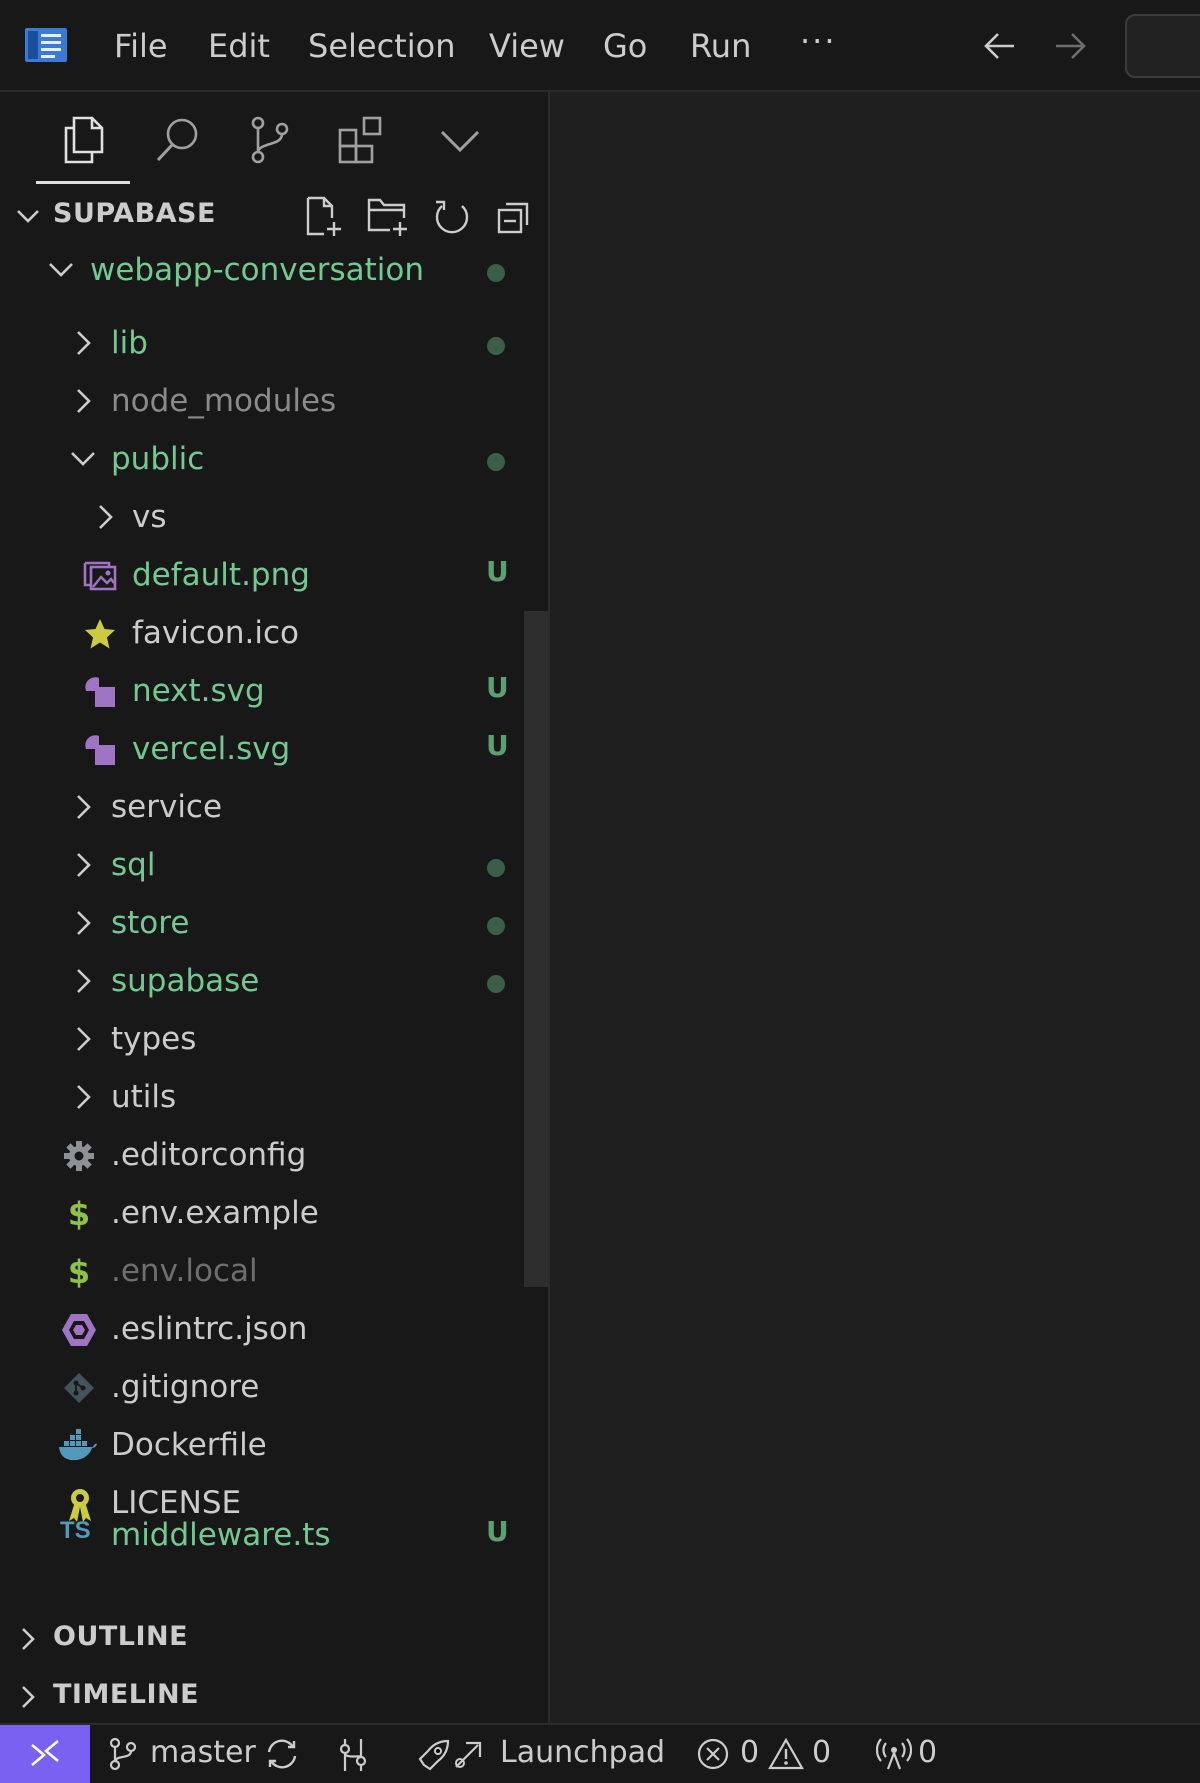 The image size is (1200, 1783). I want to click on tree-label: favicon.ico, so click(216, 633).